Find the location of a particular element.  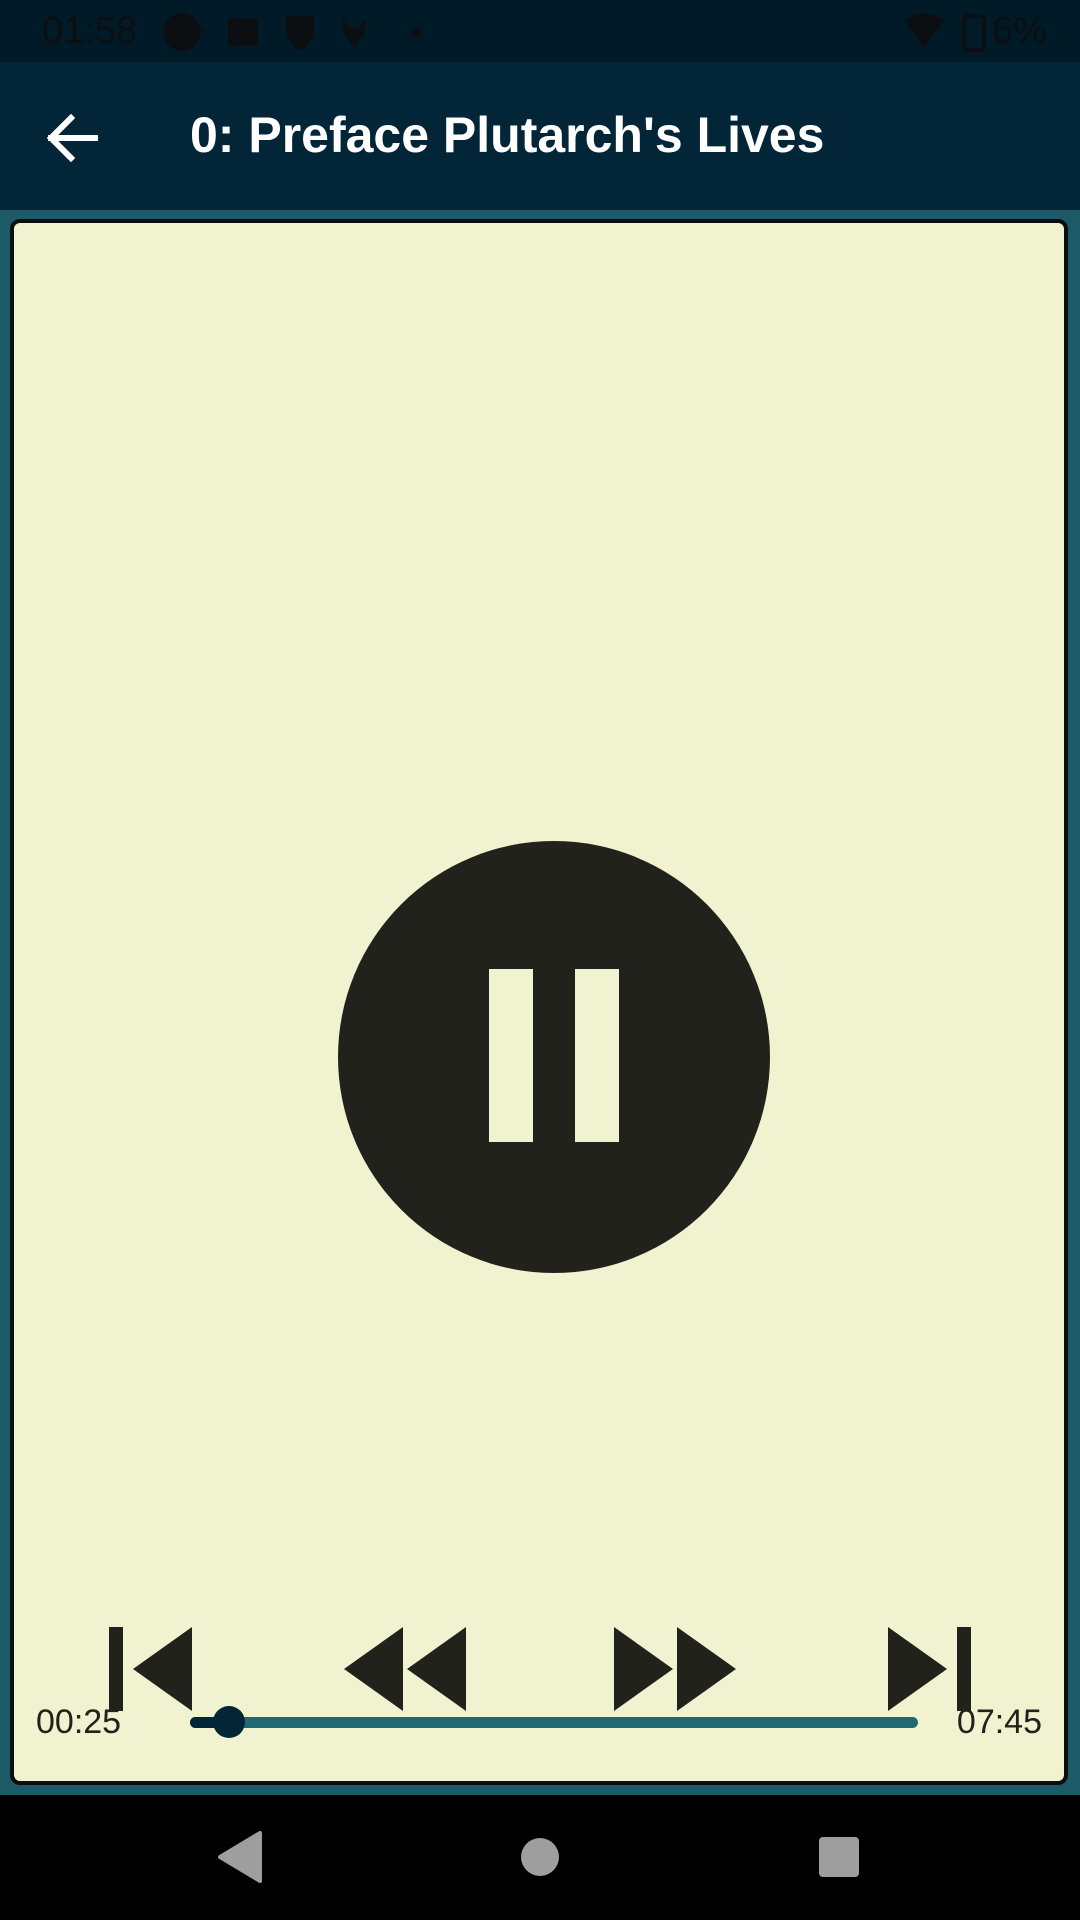

pause-icon-bar-right is located at coordinates (597, 1055).